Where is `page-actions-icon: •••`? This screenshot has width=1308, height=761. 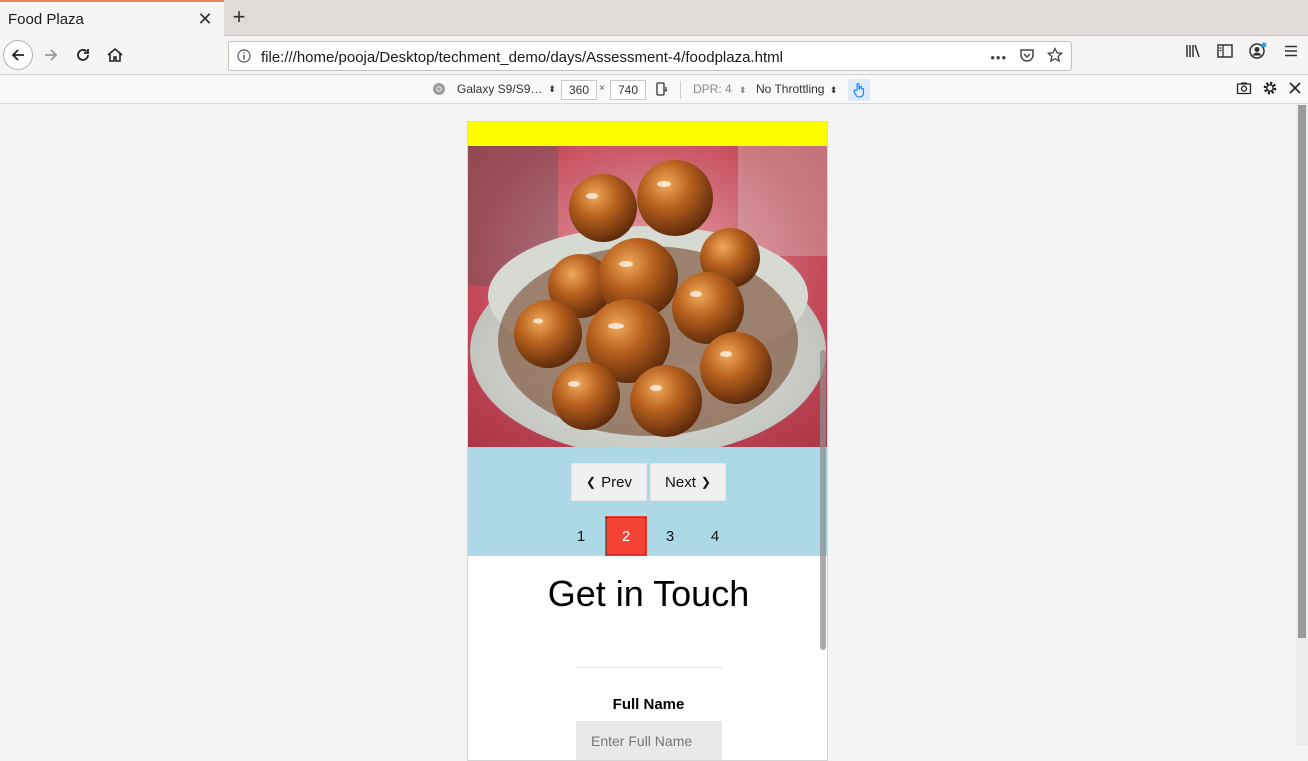 page-actions-icon: ••• is located at coordinates (998, 57).